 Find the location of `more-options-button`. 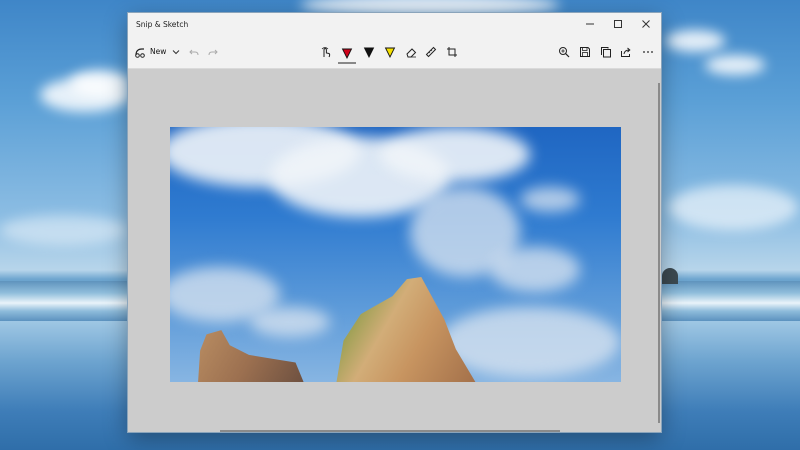

more-options-button is located at coordinates (648, 51).